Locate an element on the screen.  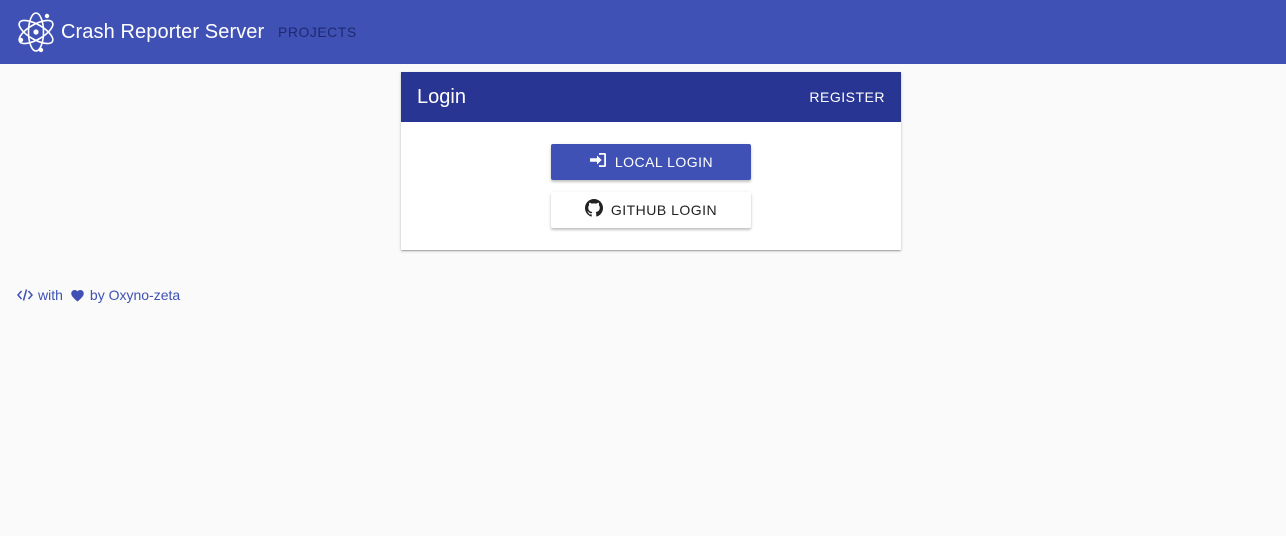
github-login-button: GITHUB LOGIN is located at coordinates (651, 210).